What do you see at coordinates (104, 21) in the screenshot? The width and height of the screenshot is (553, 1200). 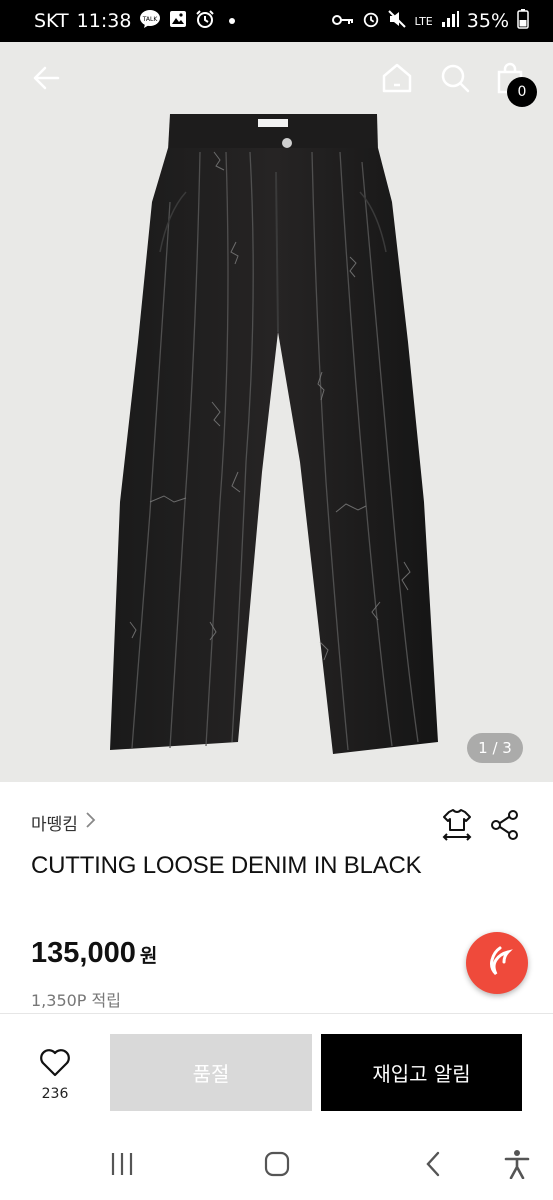 I see `clock: 11:38` at bounding box center [104, 21].